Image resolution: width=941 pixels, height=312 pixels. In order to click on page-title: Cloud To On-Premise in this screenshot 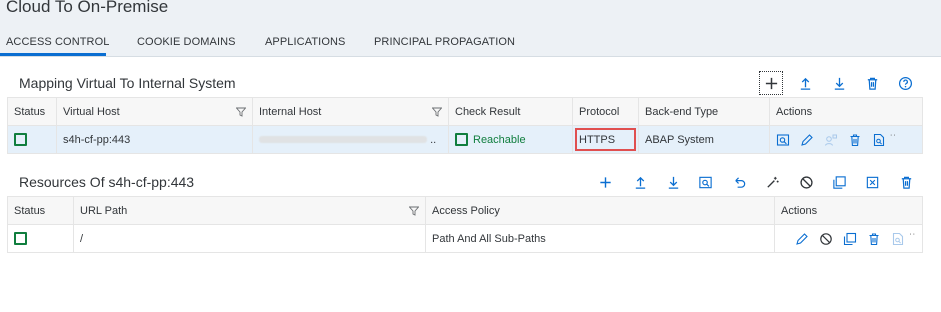, I will do `click(87, 8)`.